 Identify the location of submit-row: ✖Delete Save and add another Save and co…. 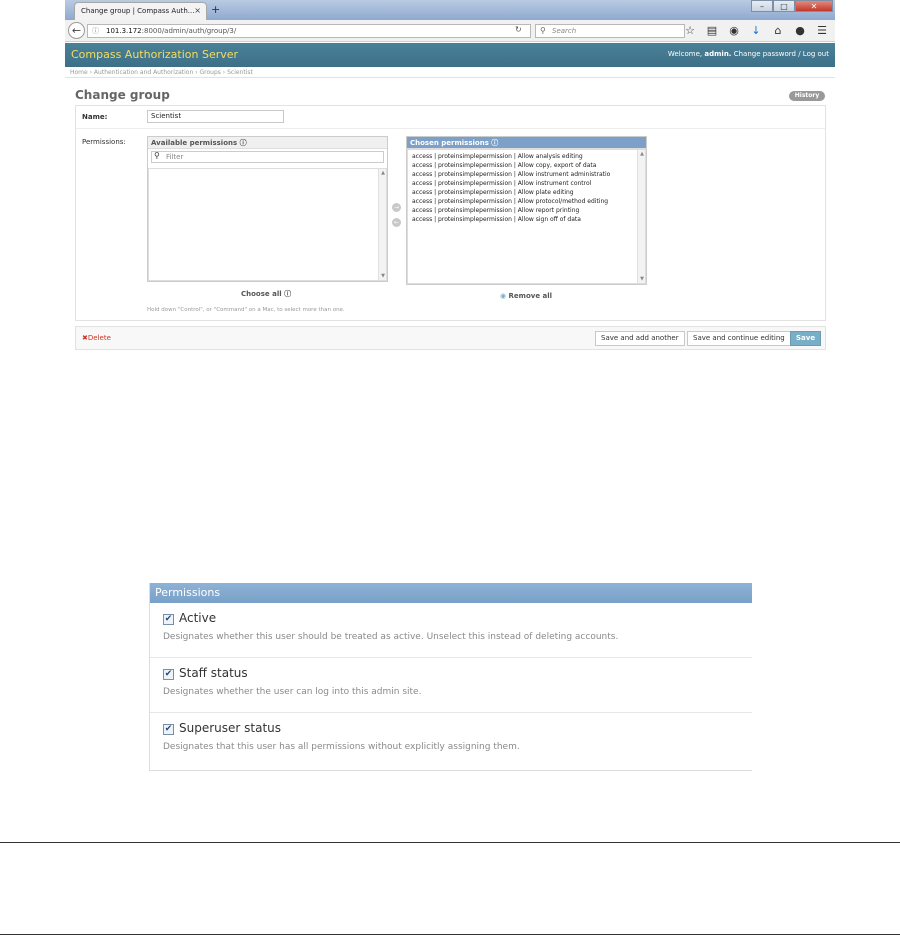
(450, 338).